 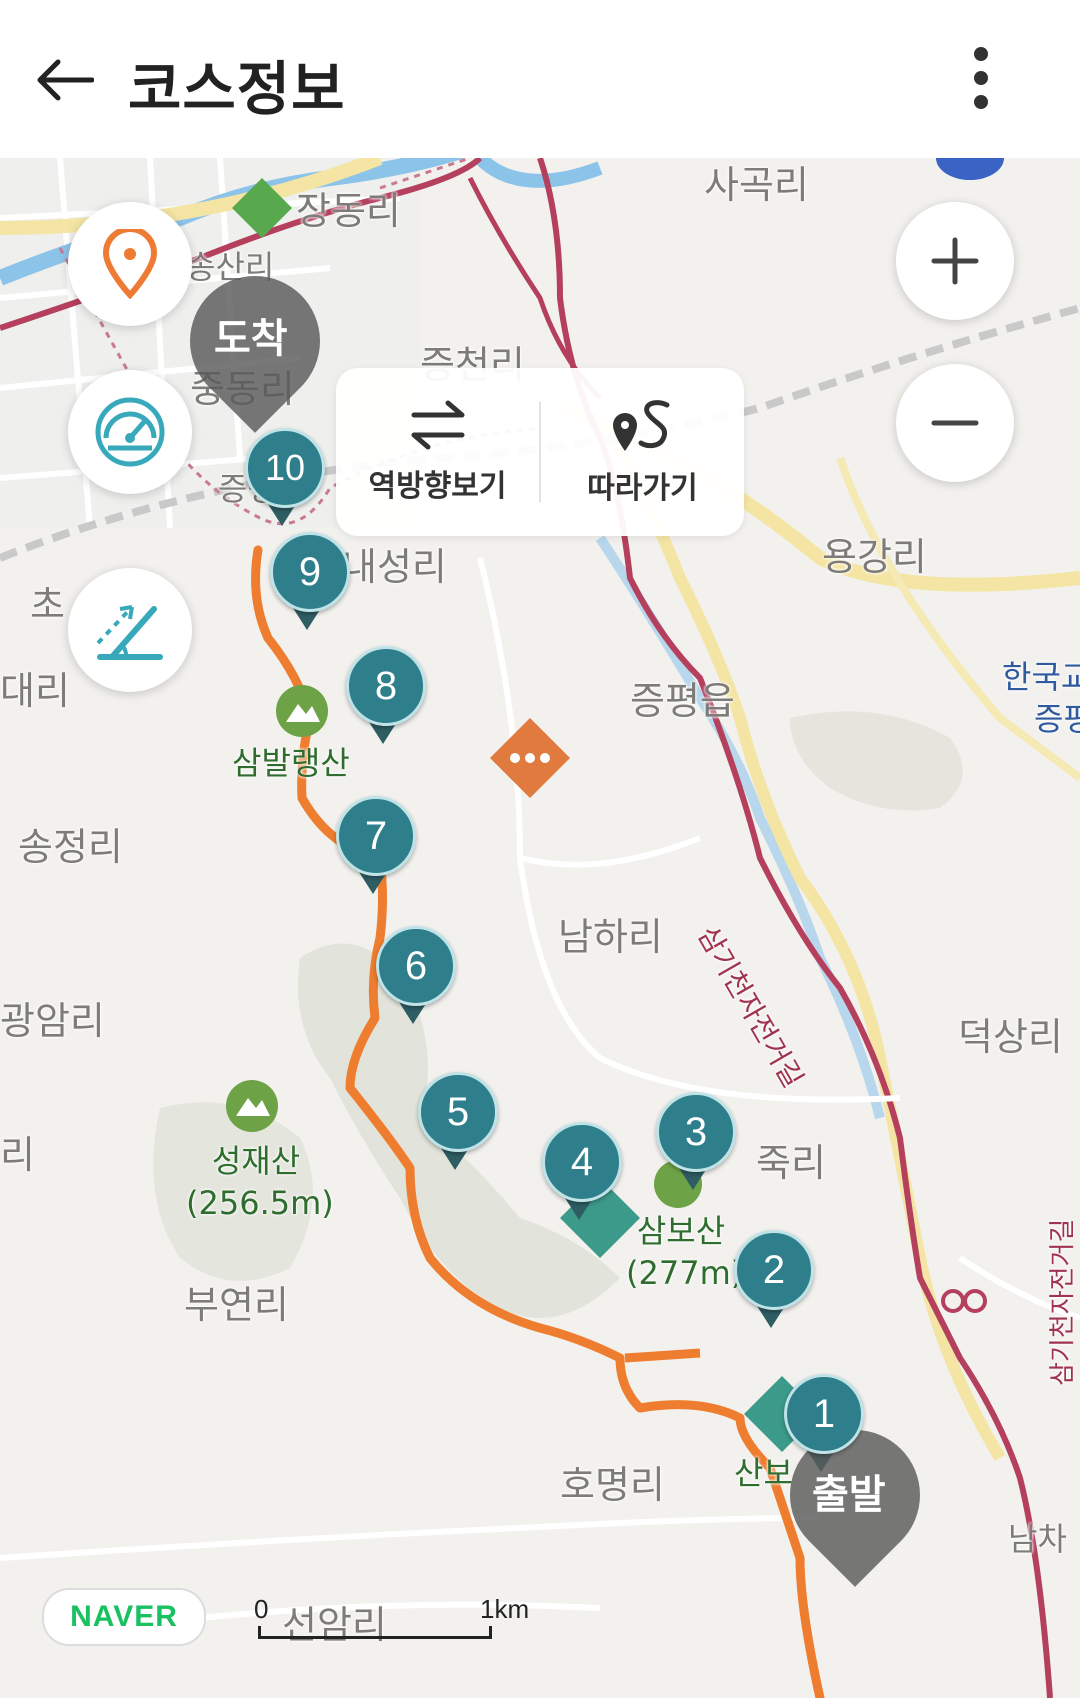 What do you see at coordinates (334, 1625) in the screenshot?
I see `place-label: 선암리` at bounding box center [334, 1625].